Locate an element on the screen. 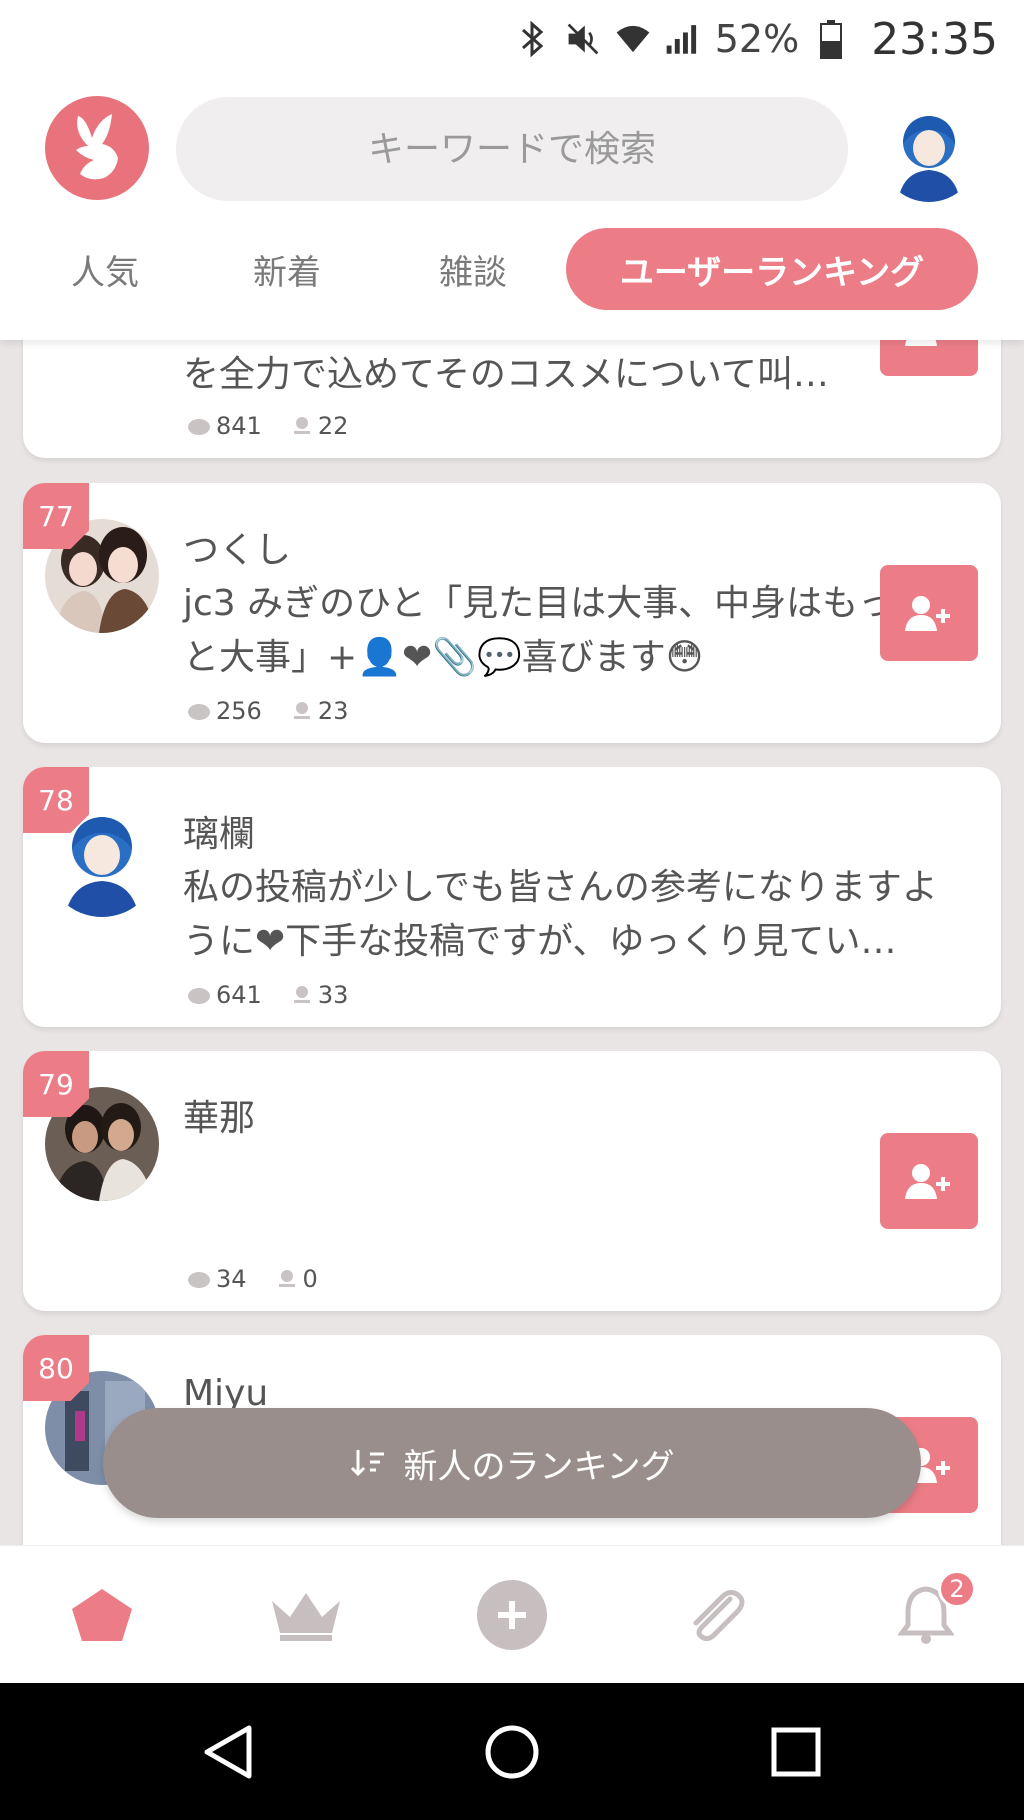 This screenshot has width=1024, height=1820. user-bio: jc3 みぎのひと「見た目は大事、中身はもっと大事」+👤❤📎💬喜びます😳 is located at coordinates (539, 630).